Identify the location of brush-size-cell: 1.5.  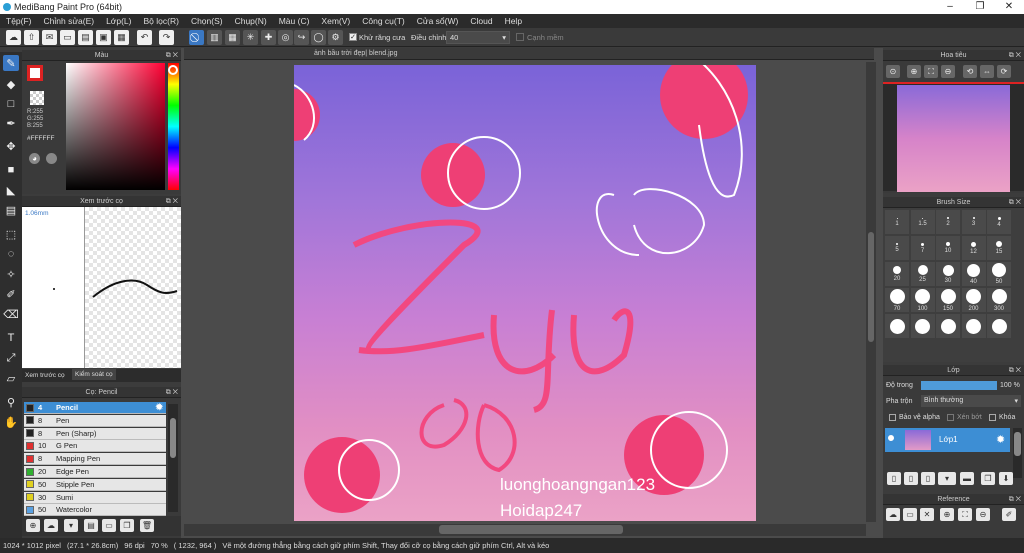
(922, 222).